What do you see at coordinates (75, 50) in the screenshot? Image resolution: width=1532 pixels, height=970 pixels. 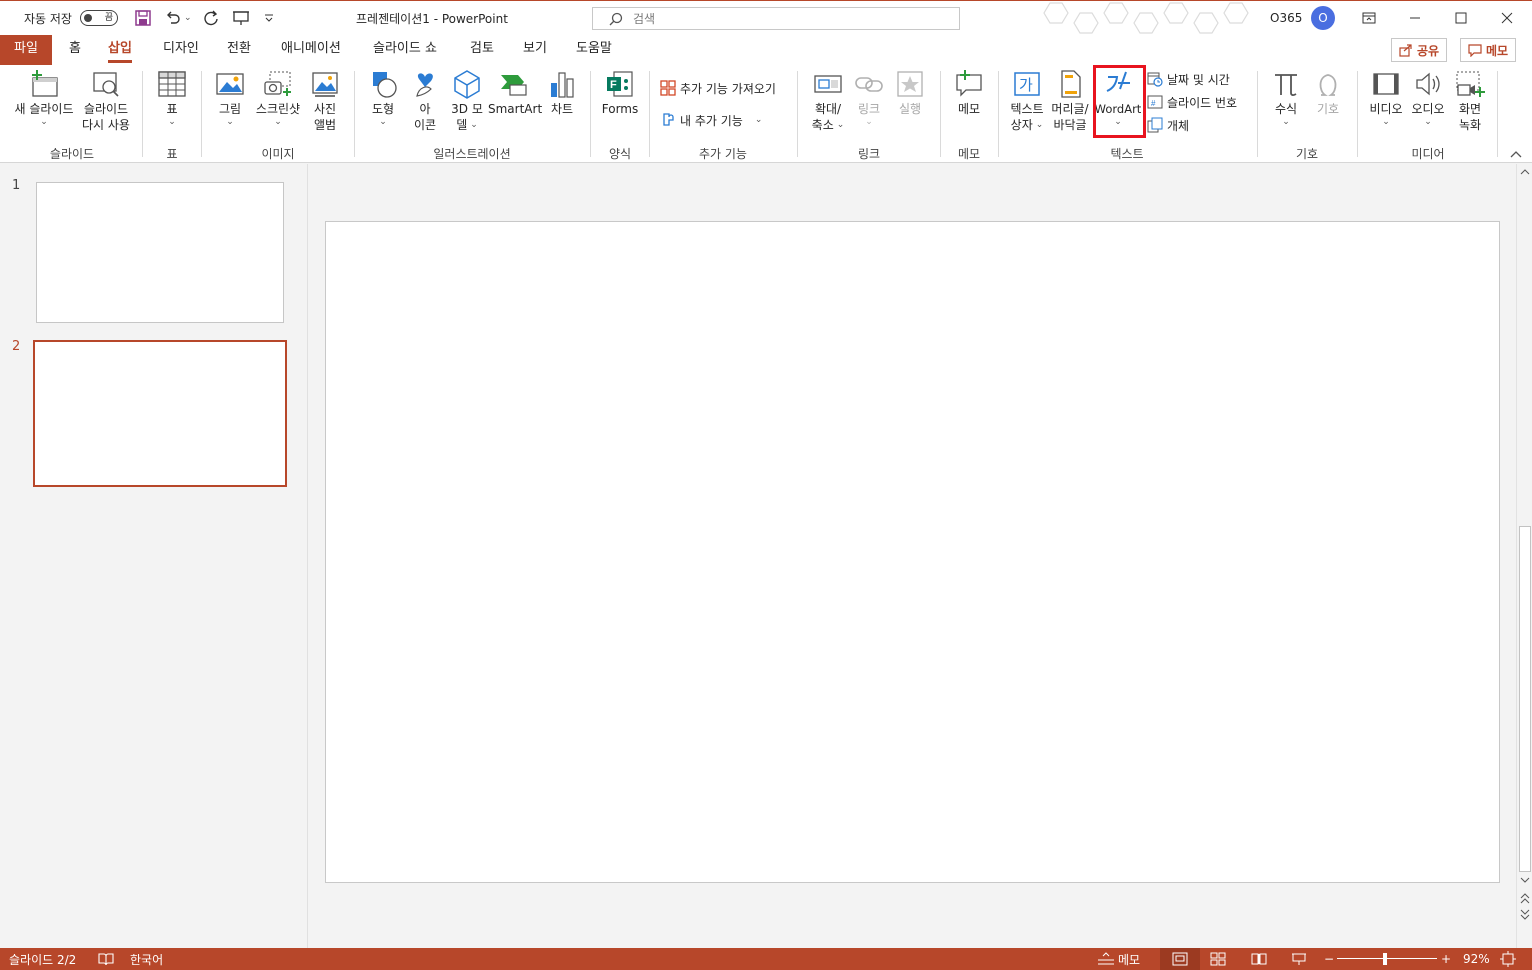 I see `tab-home: 홈` at bounding box center [75, 50].